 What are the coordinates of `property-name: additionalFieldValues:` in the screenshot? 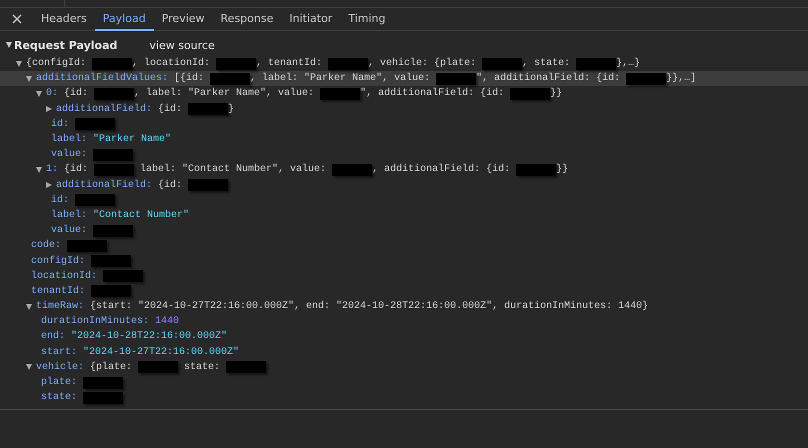 It's located at (102, 78).